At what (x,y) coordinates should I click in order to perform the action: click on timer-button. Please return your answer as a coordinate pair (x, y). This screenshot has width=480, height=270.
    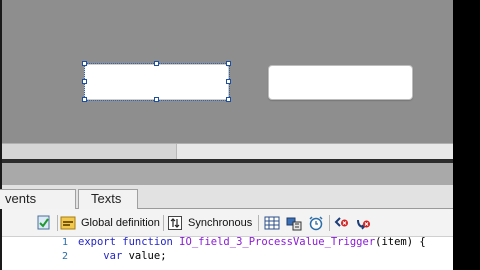
    Looking at the image, I should click on (316, 223).